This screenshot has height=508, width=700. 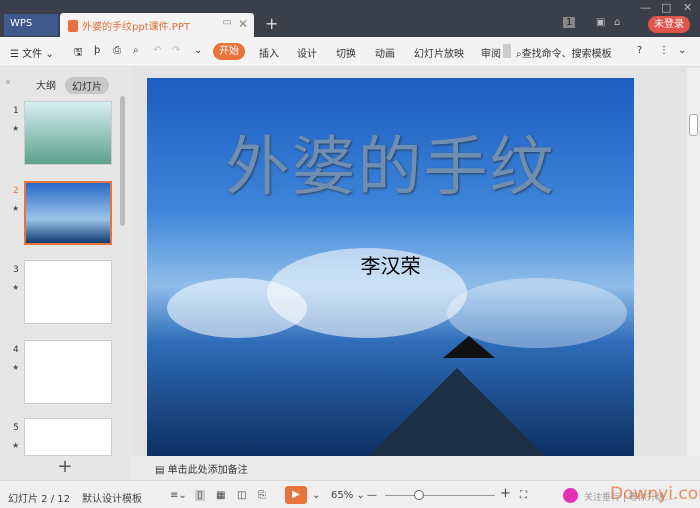 What do you see at coordinates (372, 495) in the screenshot?
I see `zoom-out-button: —` at bounding box center [372, 495].